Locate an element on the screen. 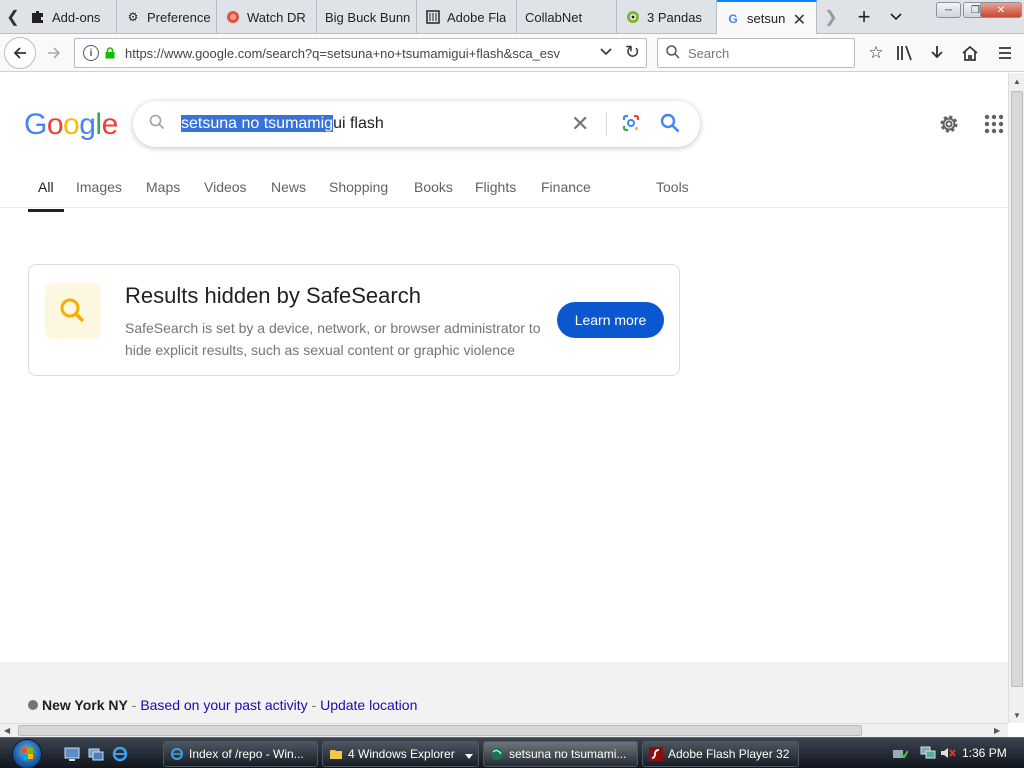  tab-big-buck-bunny: Big Buck Bunn is located at coordinates (367, 17).